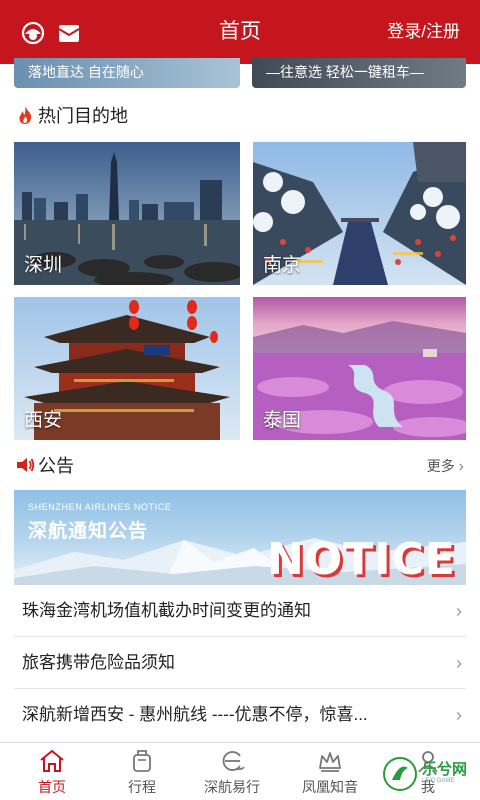 This screenshot has height=800, width=480. I want to click on tab-phoenix-miles: 凤凰知音, so click(330, 771).